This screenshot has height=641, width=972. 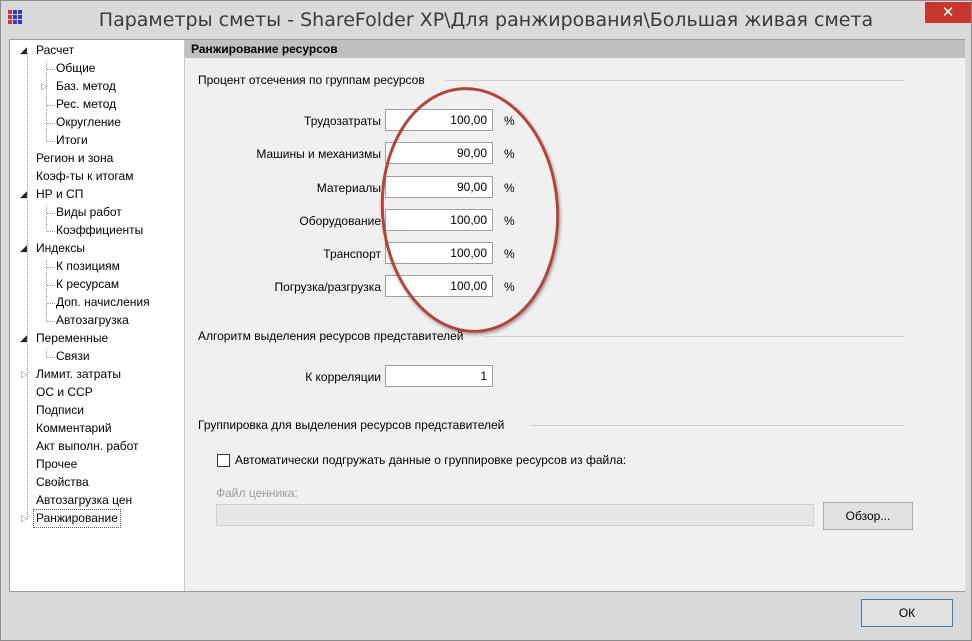 I want to click on tree-item-akt: Акт выполн. работ, so click(x=87, y=446).